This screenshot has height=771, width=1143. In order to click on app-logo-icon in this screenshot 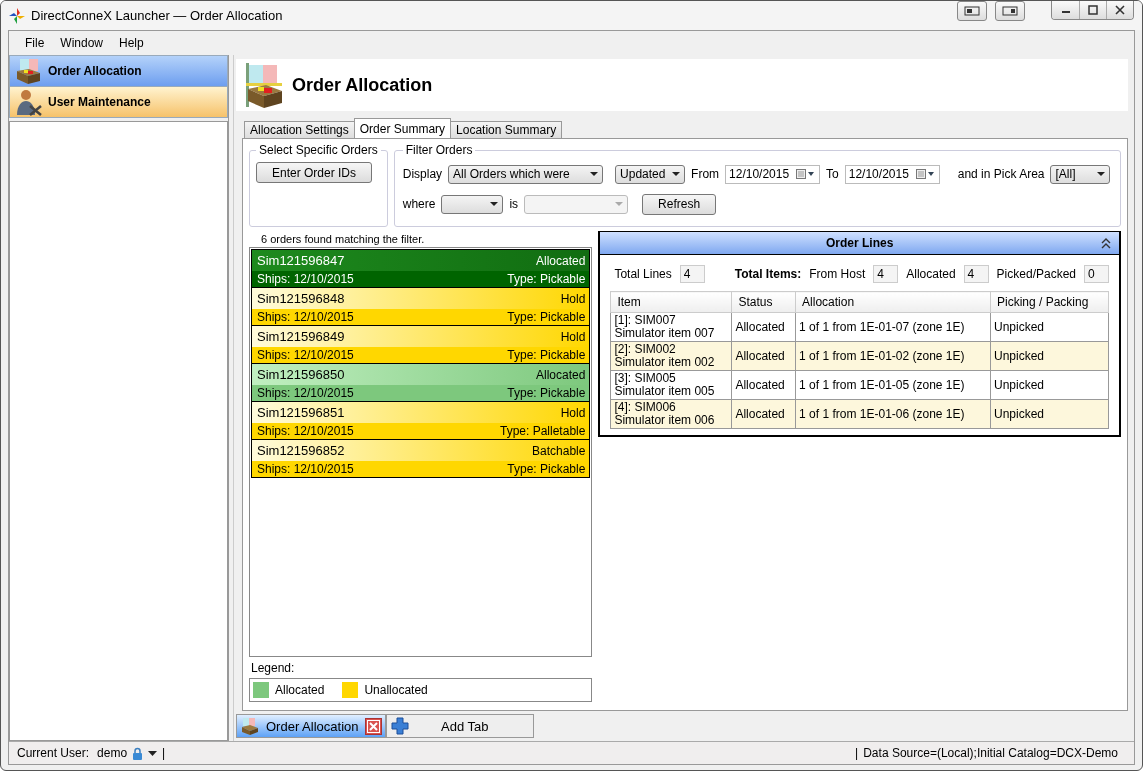, I will do `click(17, 15)`.